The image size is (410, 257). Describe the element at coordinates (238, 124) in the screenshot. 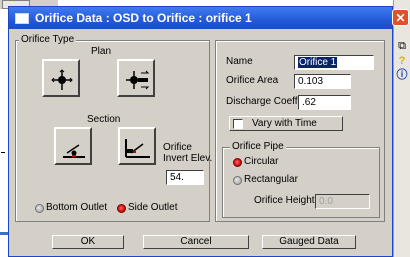

I see `vary-with-time-checkbox` at that location.